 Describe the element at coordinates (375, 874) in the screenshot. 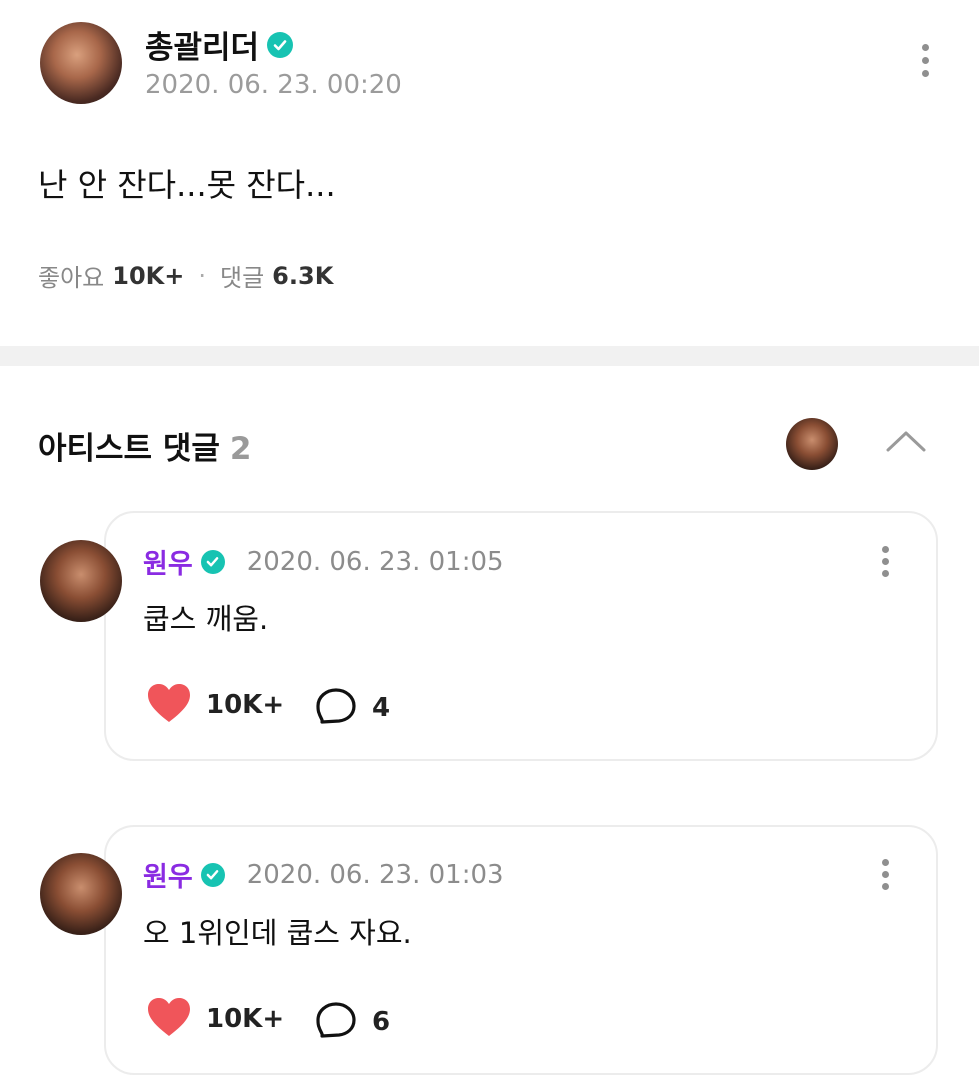

I see `comment-timestamp: 2020. 06. 23. 01:03` at that location.